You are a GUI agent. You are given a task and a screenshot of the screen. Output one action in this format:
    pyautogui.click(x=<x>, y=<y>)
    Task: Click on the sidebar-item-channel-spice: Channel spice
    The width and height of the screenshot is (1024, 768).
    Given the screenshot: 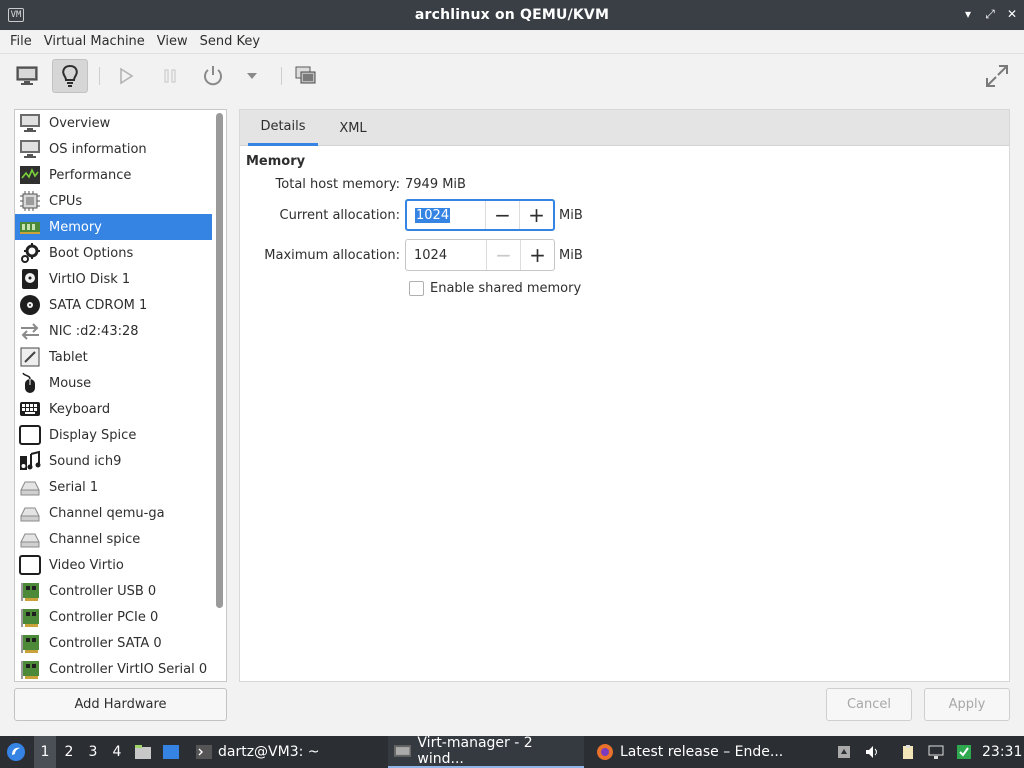 What is the action you would take?
    pyautogui.click(x=113, y=539)
    